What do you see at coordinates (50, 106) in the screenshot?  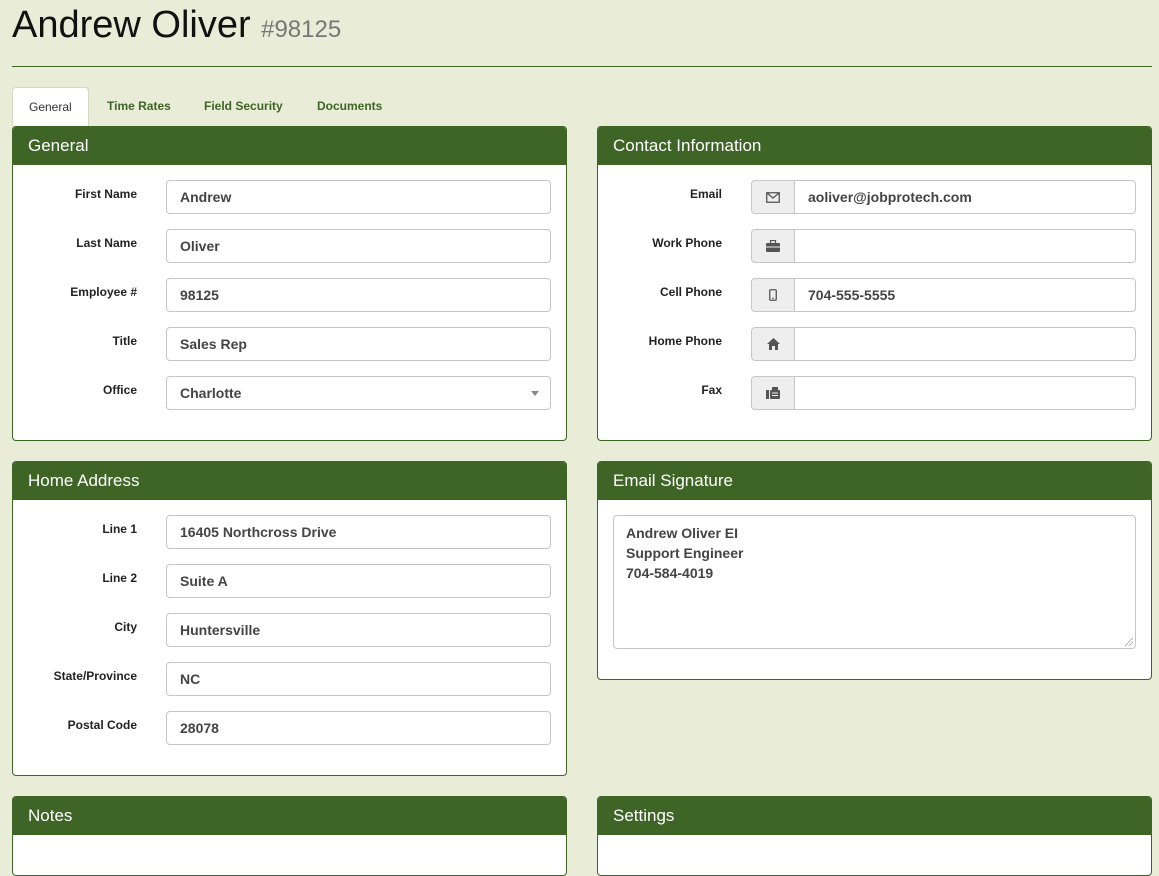 I see `tab-general: General` at bounding box center [50, 106].